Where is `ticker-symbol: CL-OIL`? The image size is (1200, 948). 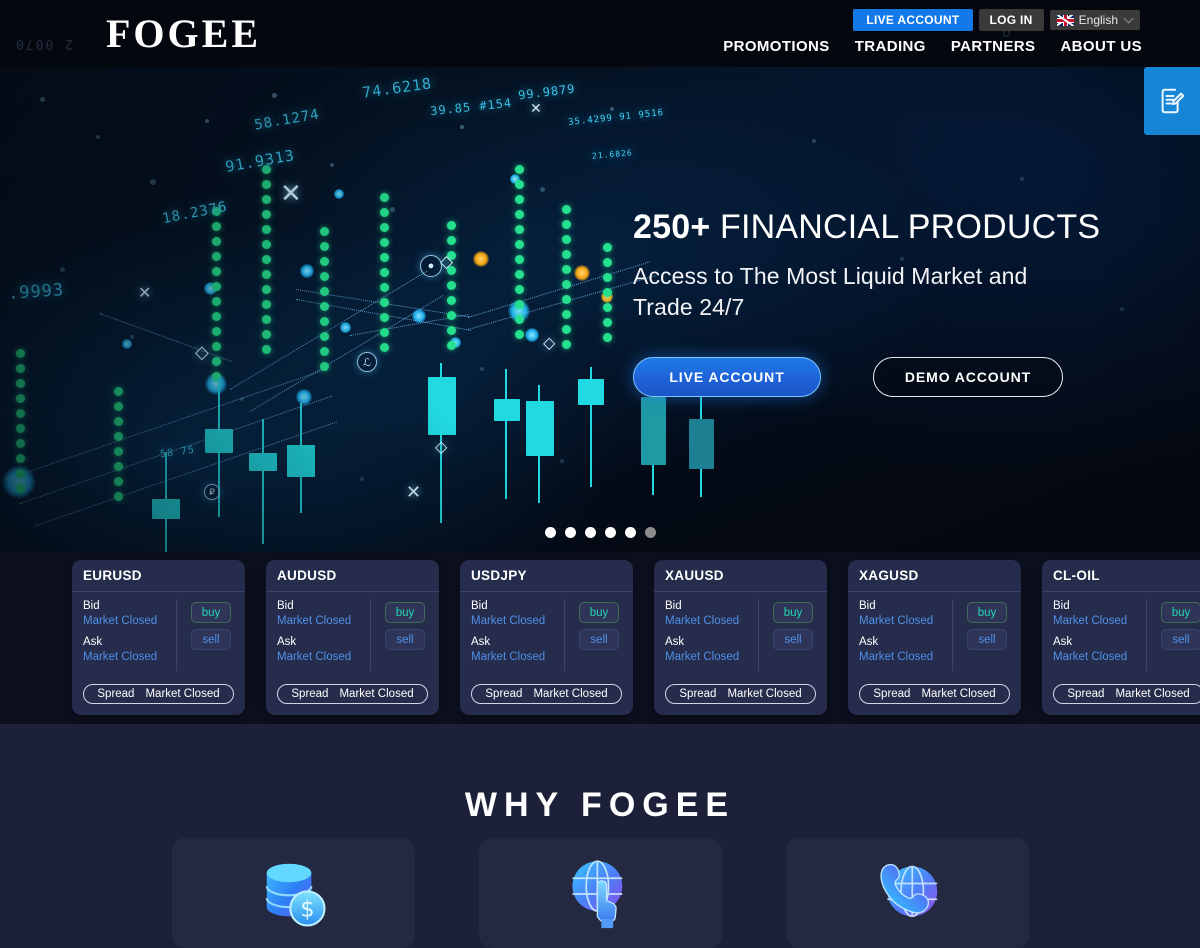
ticker-symbol: CL-OIL is located at coordinates (1121, 576).